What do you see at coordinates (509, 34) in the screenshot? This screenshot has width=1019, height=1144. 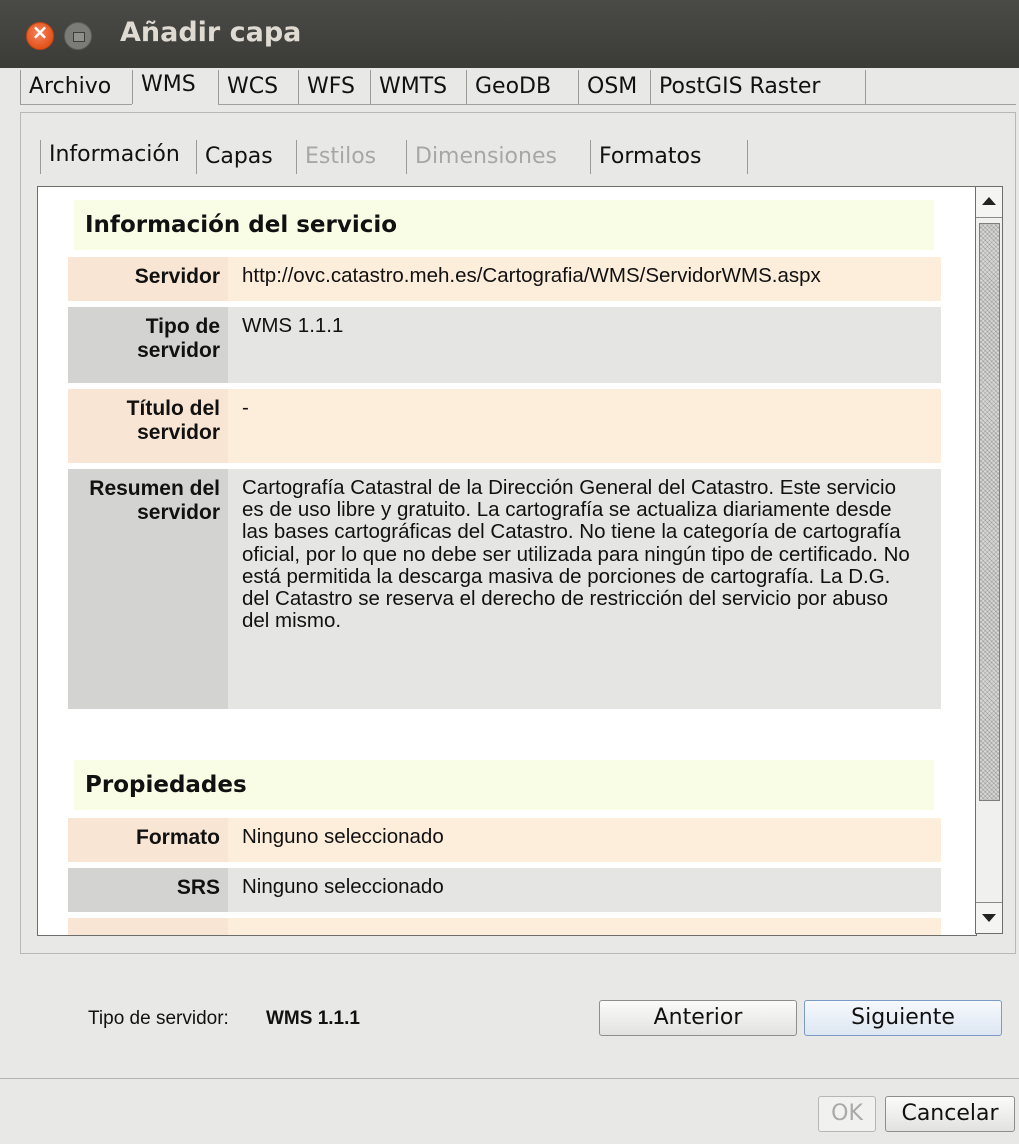 I see `title-bar: × Añadir capa` at bounding box center [509, 34].